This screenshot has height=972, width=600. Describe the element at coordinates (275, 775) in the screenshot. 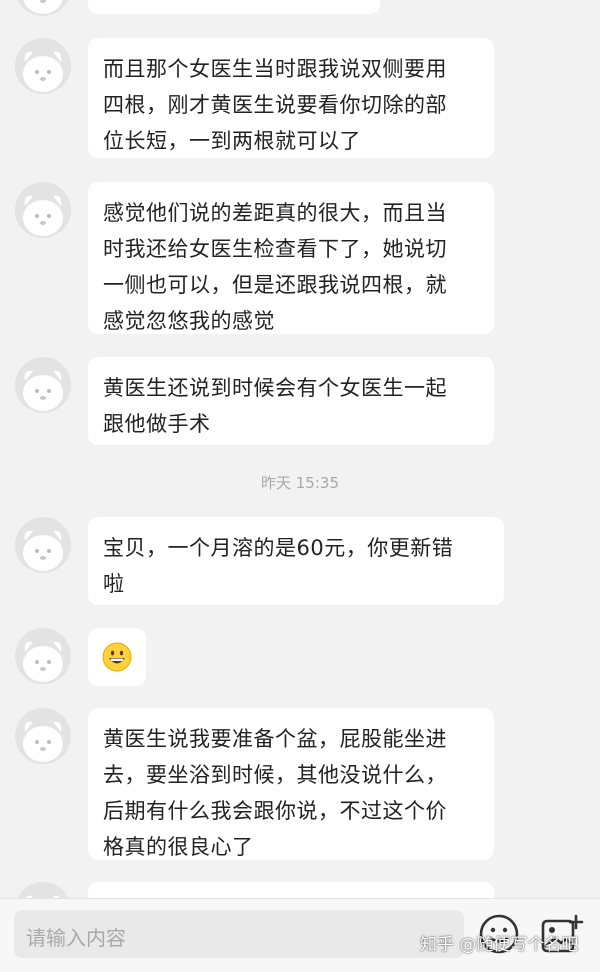

I see `message-line: 去，要坐浴到时候，其他没说什么，` at that location.